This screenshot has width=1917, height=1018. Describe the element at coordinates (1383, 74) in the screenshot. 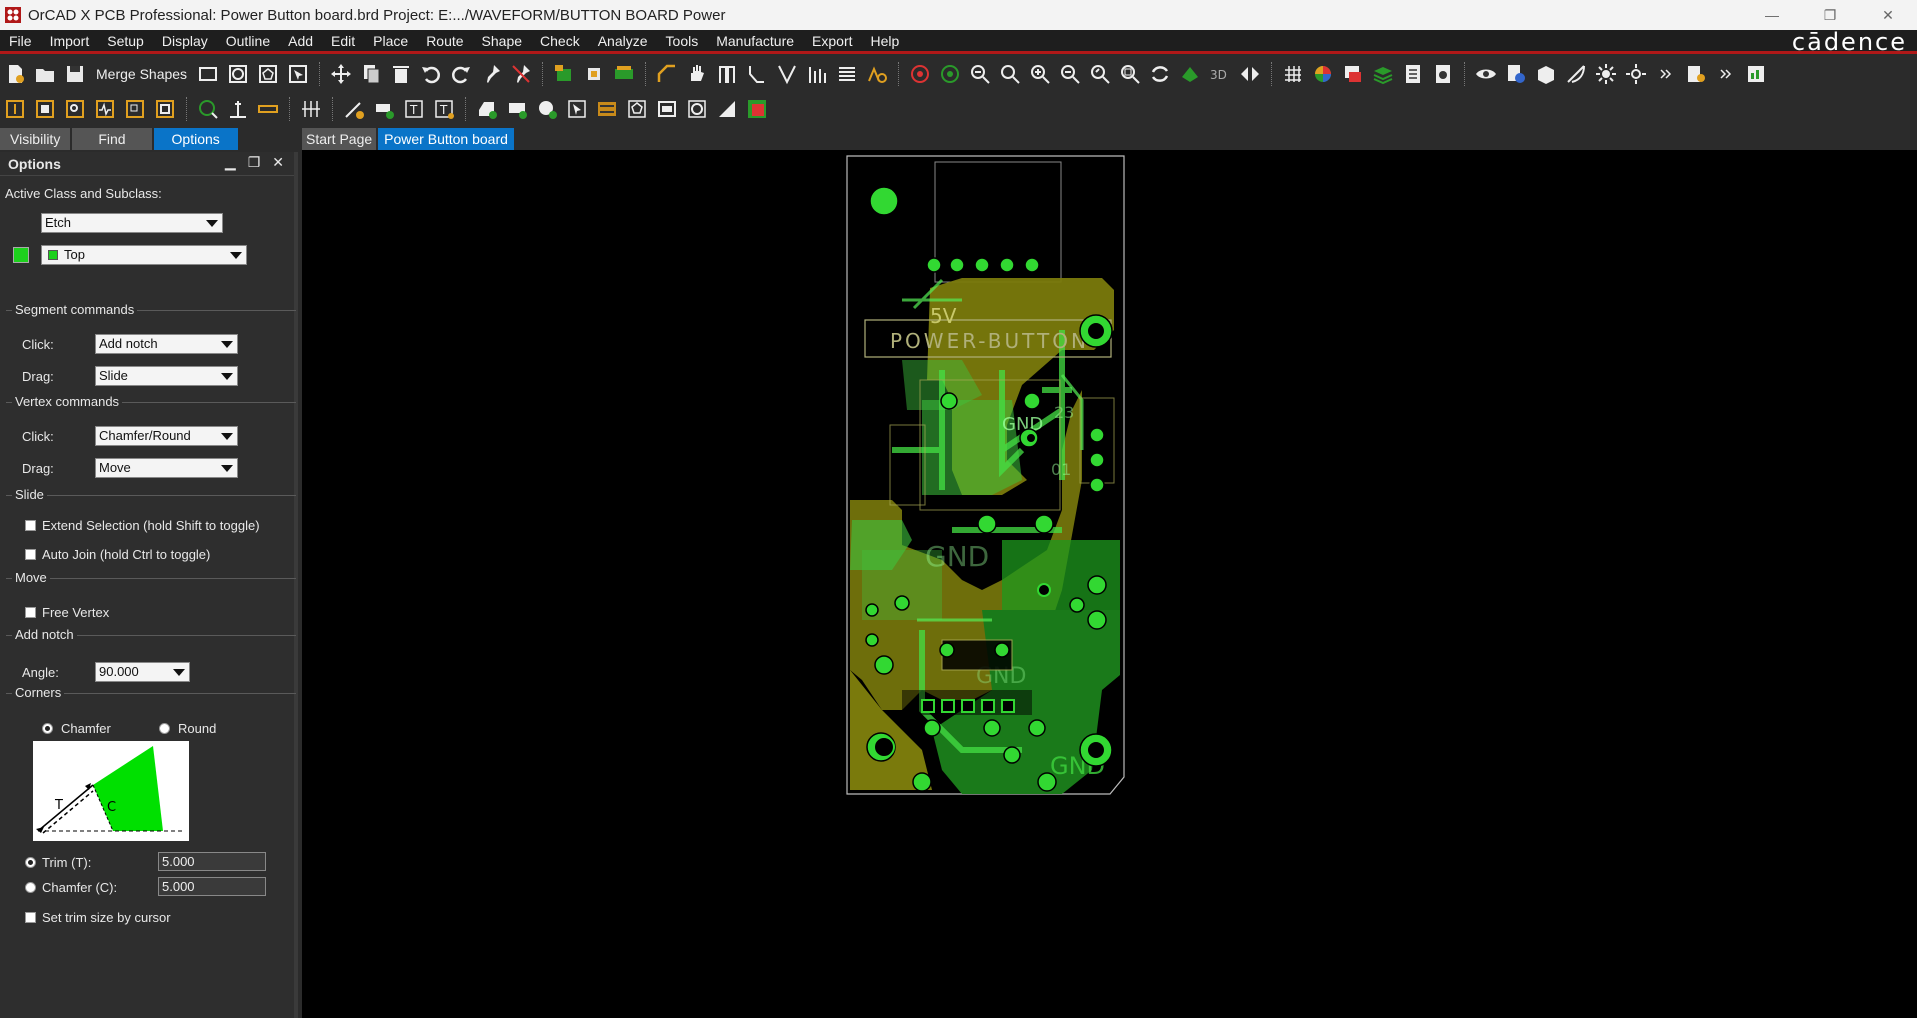

I see `stackup-icon` at that location.